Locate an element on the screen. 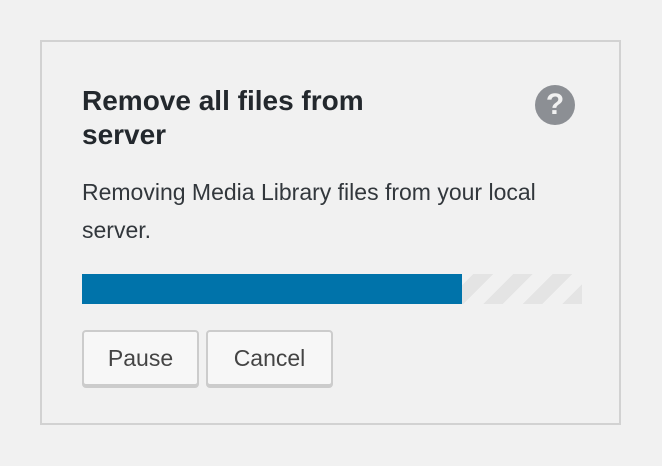  dialog-title: Remove all files from server is located at coordinates (223, 117).